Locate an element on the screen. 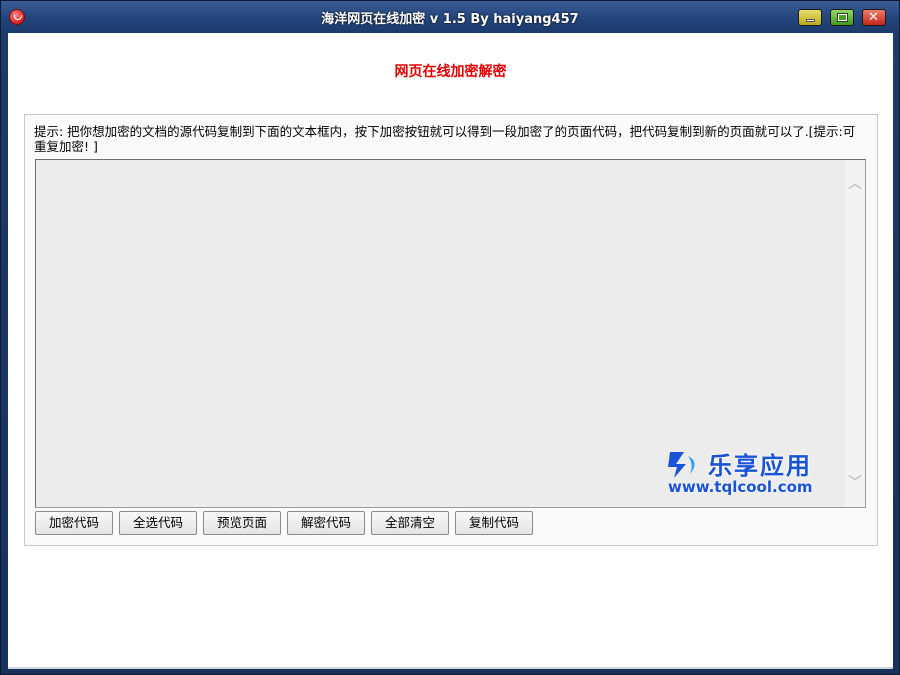 Image resolution: width=900 pixels, height=675 pixels. watermark-url: www.tqlcool.com is located at coordinates (740, 487).